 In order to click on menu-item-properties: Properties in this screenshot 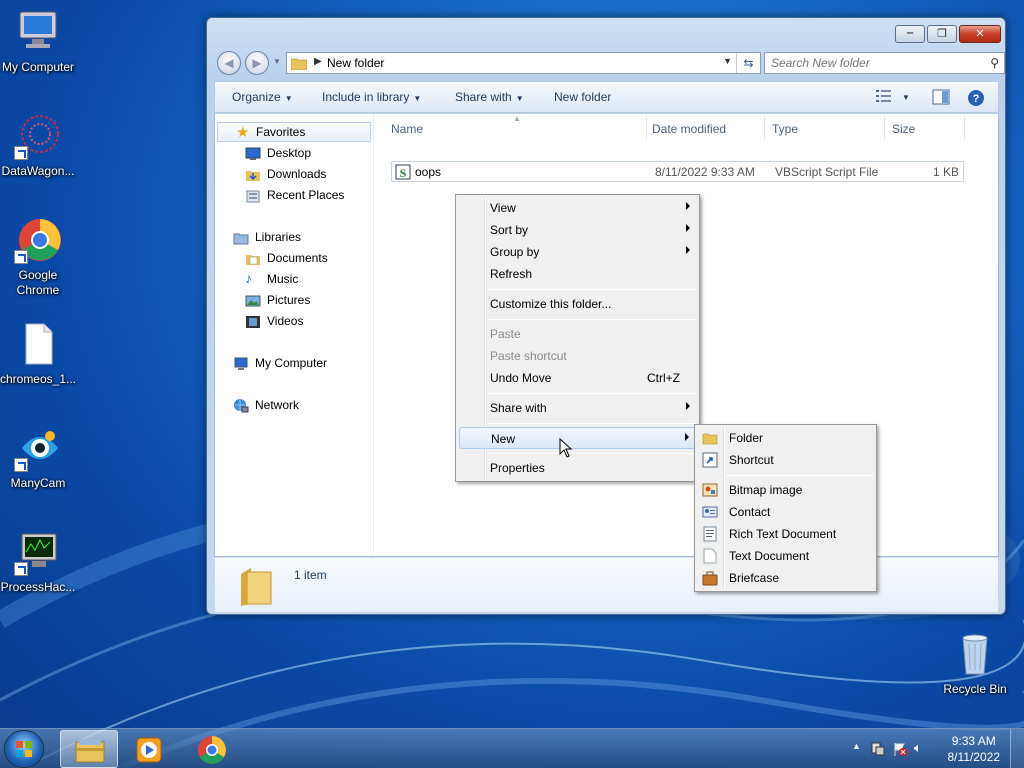, I will do `click(577, 468)`.